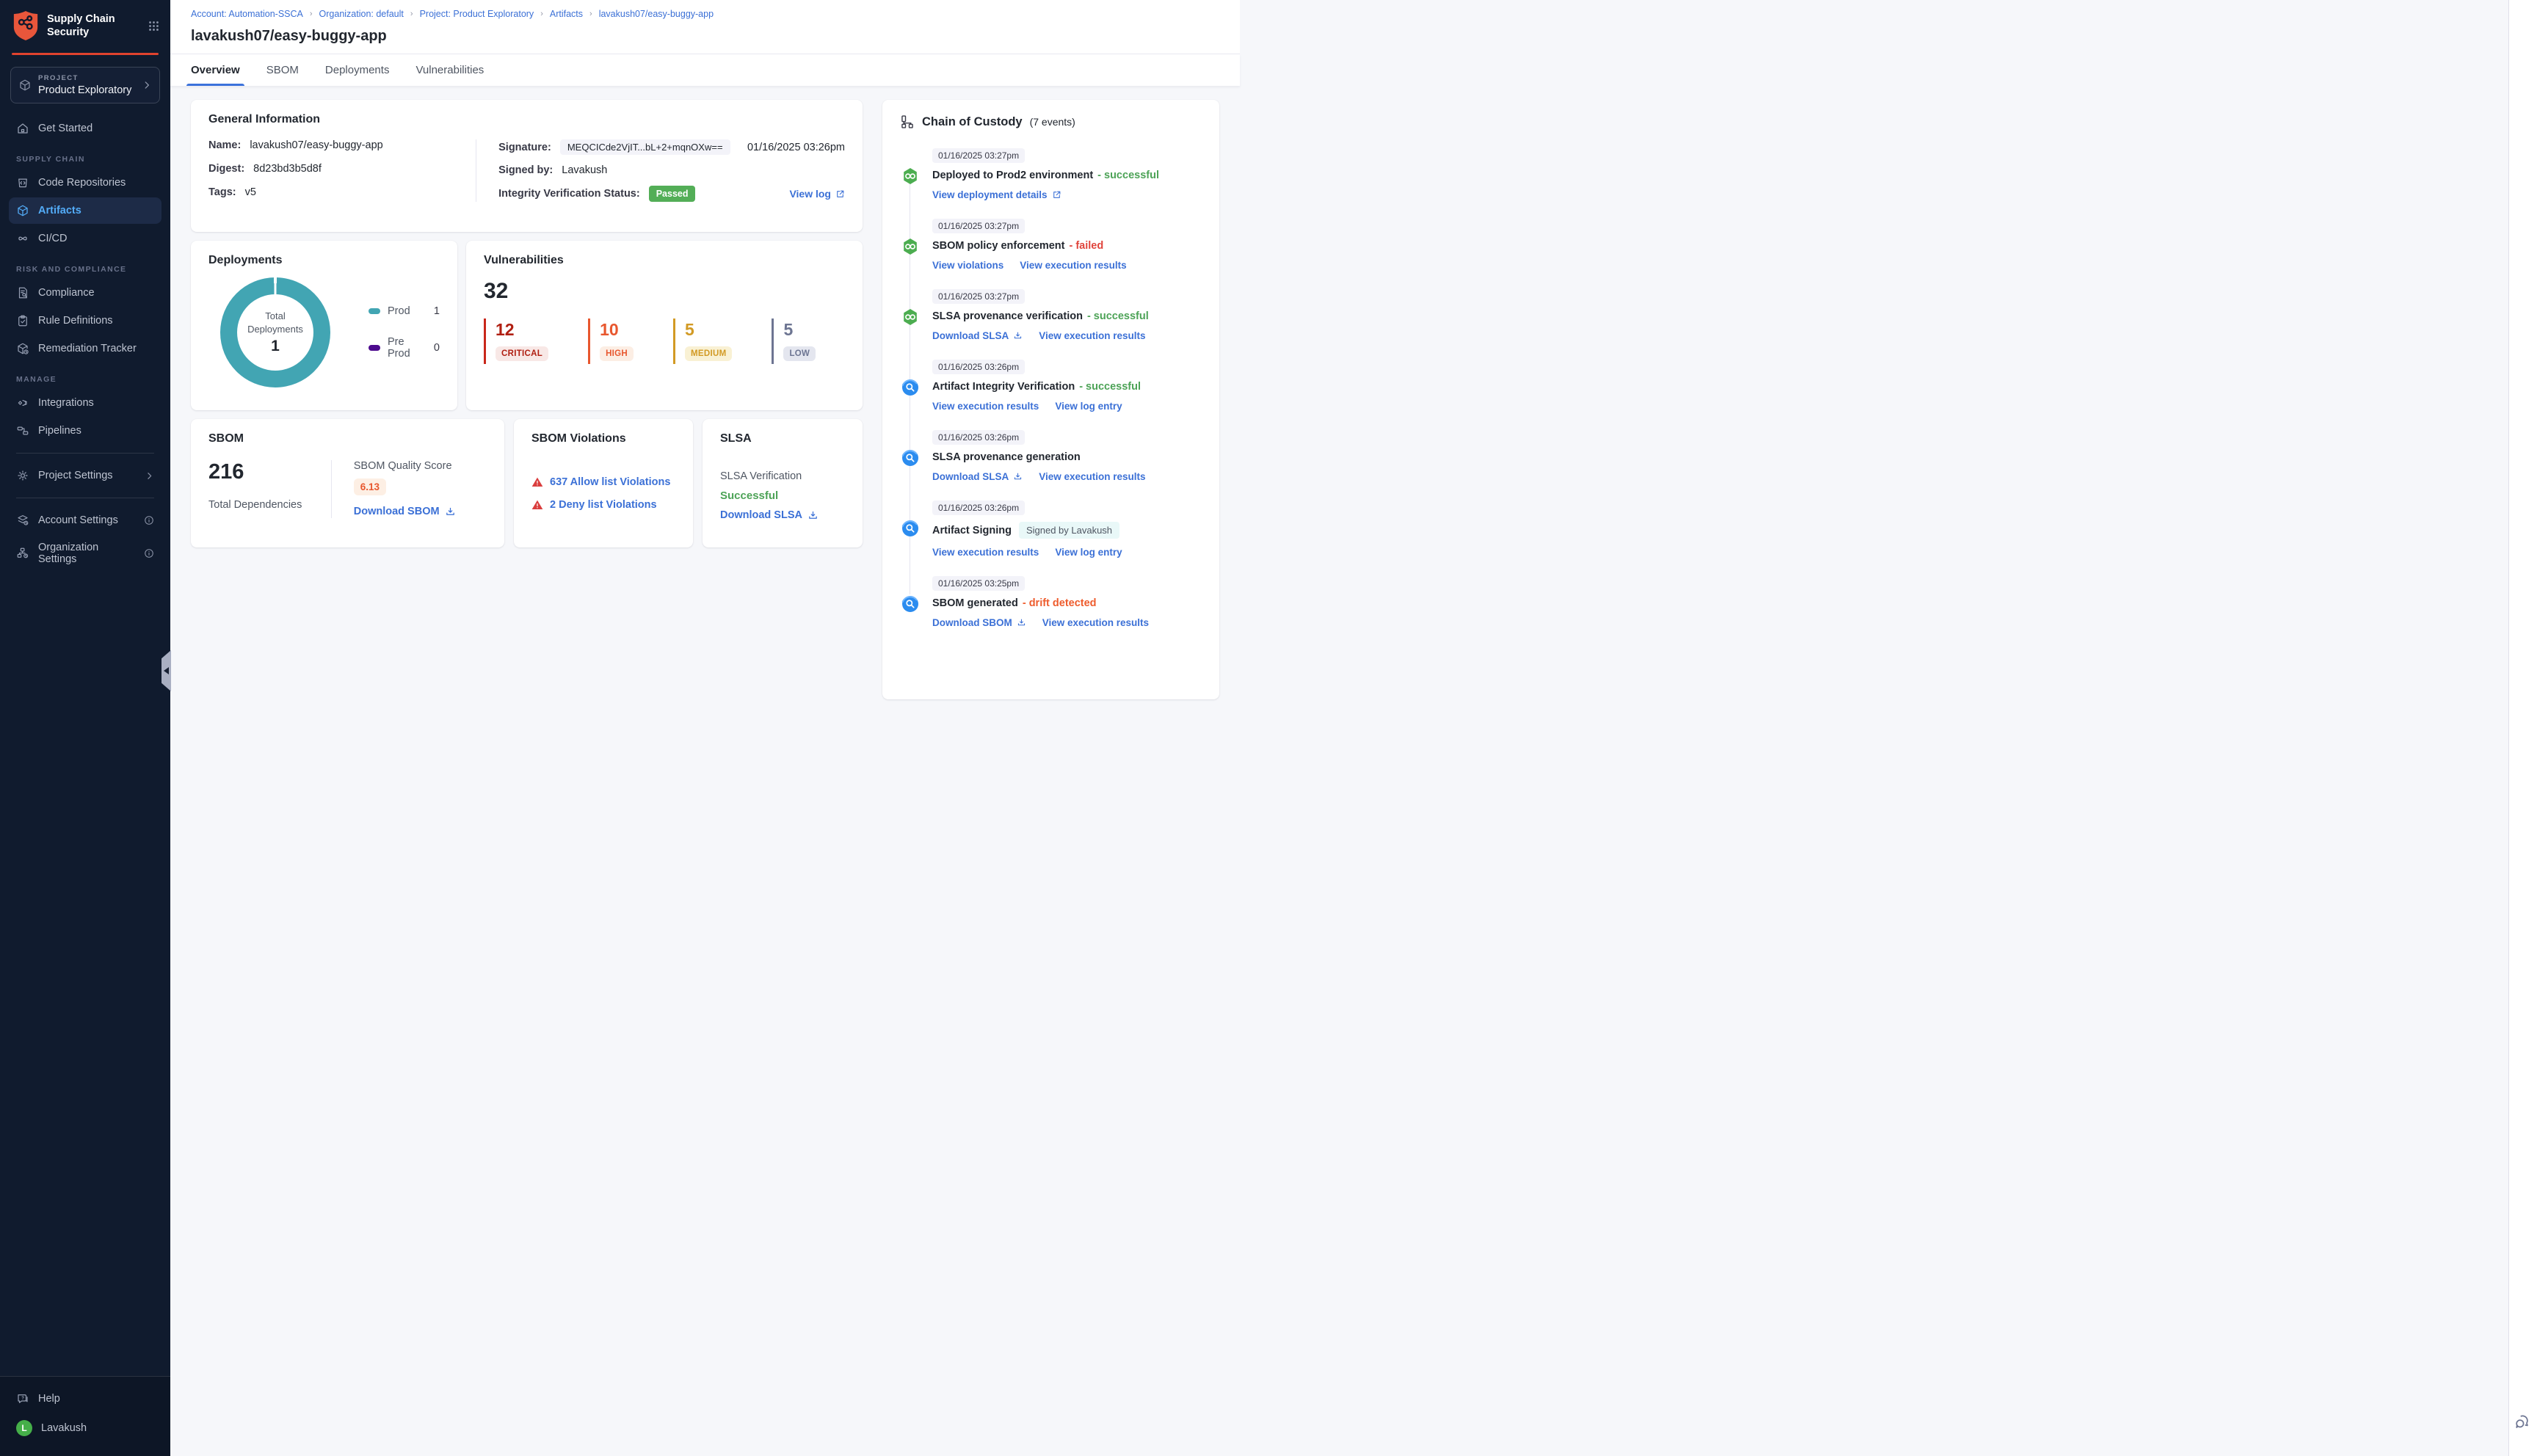 This screenshot has width=2537, height=1456. What do you see at coordinates (50, 160) in the screenshot?
I see `sidebar-section-supply-chain: SUPPLY CHAIN` at bounding box center [50, 160].